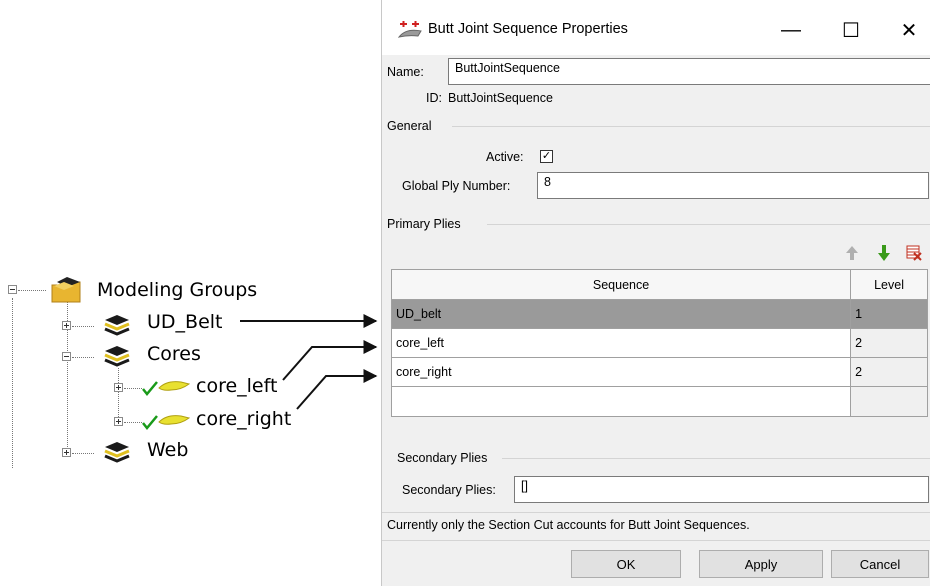  I want to click on maximize-button: ☐, so click(851, 30).